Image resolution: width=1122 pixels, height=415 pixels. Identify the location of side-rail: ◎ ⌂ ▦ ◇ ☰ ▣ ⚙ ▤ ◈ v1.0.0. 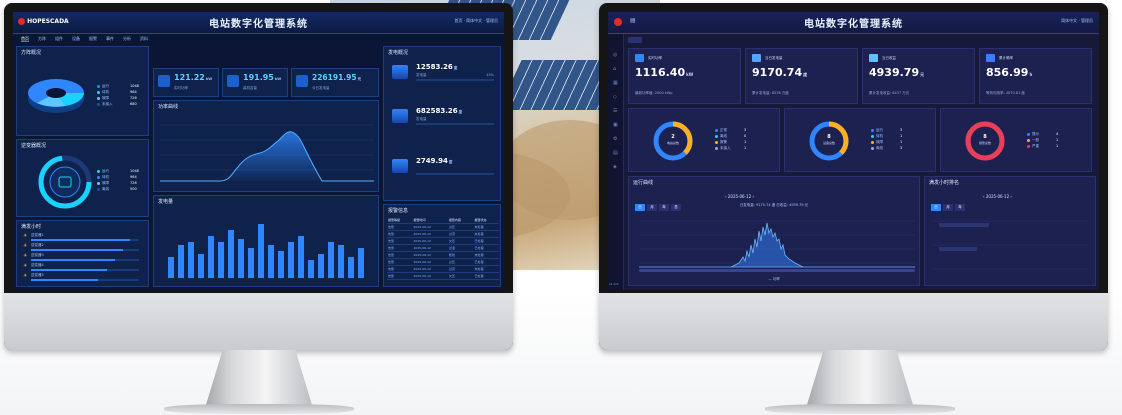
(616, 162).